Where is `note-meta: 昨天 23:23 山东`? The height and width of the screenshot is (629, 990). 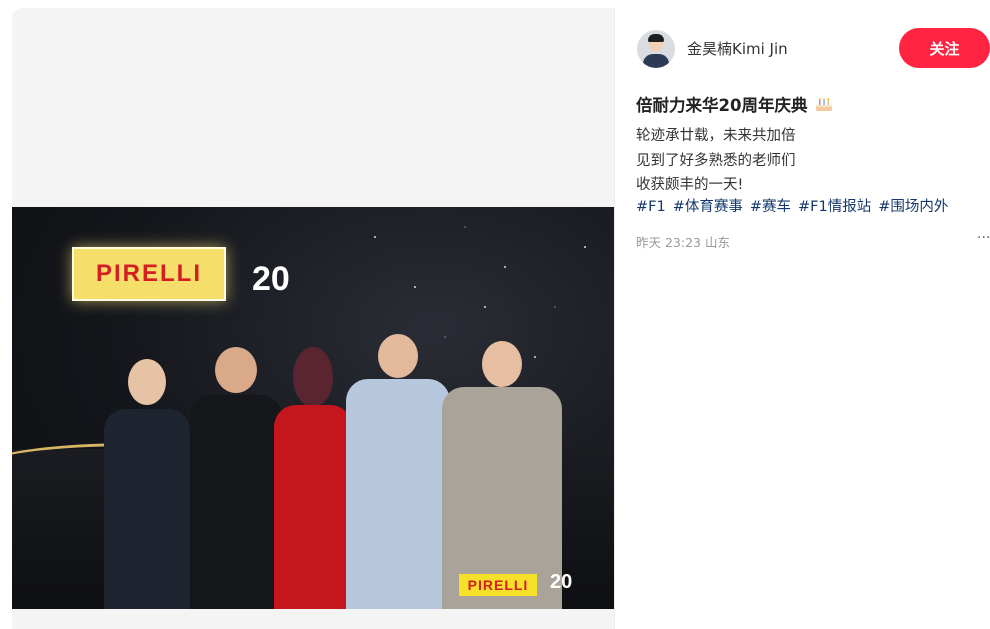 note-meta: 昨天 23:23 山东 is located at coordinates (683, 241).